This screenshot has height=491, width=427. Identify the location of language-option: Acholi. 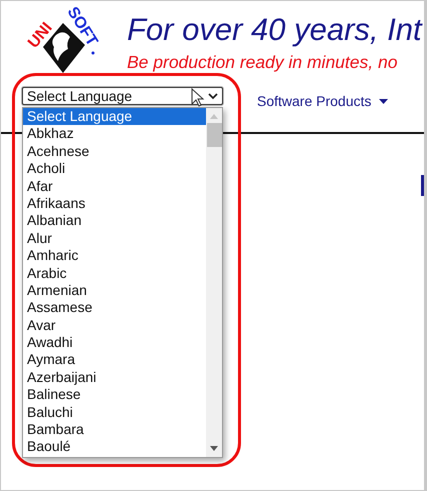
(114, 169).